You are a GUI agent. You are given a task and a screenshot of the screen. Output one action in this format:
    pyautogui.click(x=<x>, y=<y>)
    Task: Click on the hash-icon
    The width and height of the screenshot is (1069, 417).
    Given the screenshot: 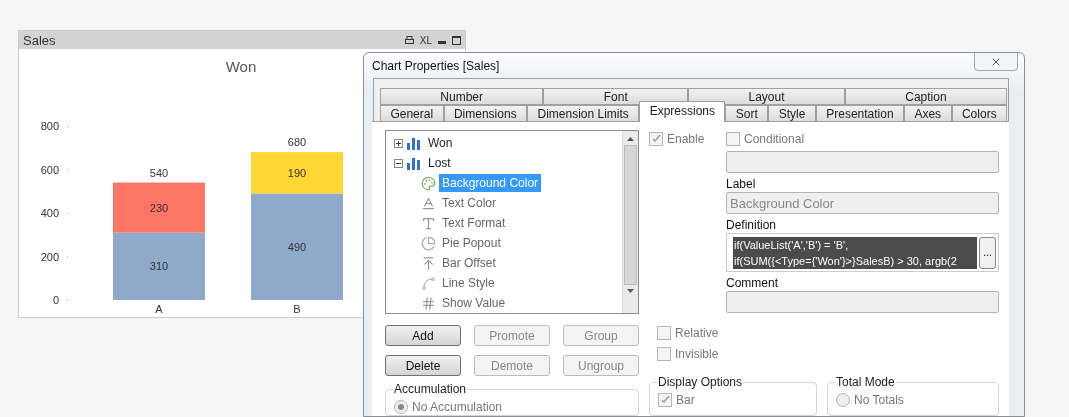 What is the action you would take?
    pyautogui.click(x=428, y=303)
    